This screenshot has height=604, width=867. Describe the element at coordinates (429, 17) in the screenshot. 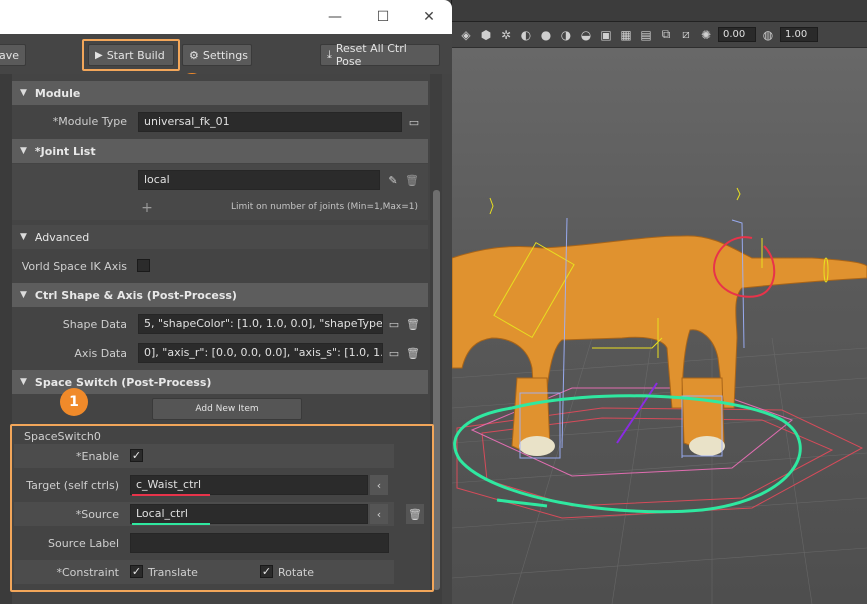

I see `close-button: ✕` at that location.